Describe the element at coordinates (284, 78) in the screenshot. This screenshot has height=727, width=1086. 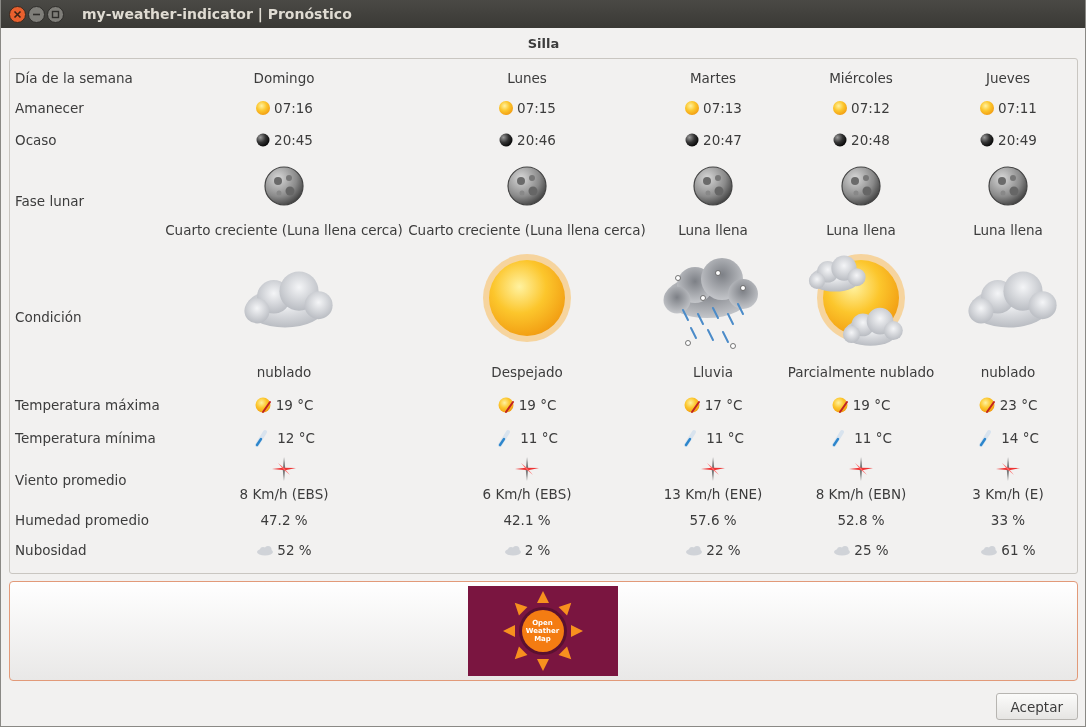
I see `day-name: Domingo` at that location.